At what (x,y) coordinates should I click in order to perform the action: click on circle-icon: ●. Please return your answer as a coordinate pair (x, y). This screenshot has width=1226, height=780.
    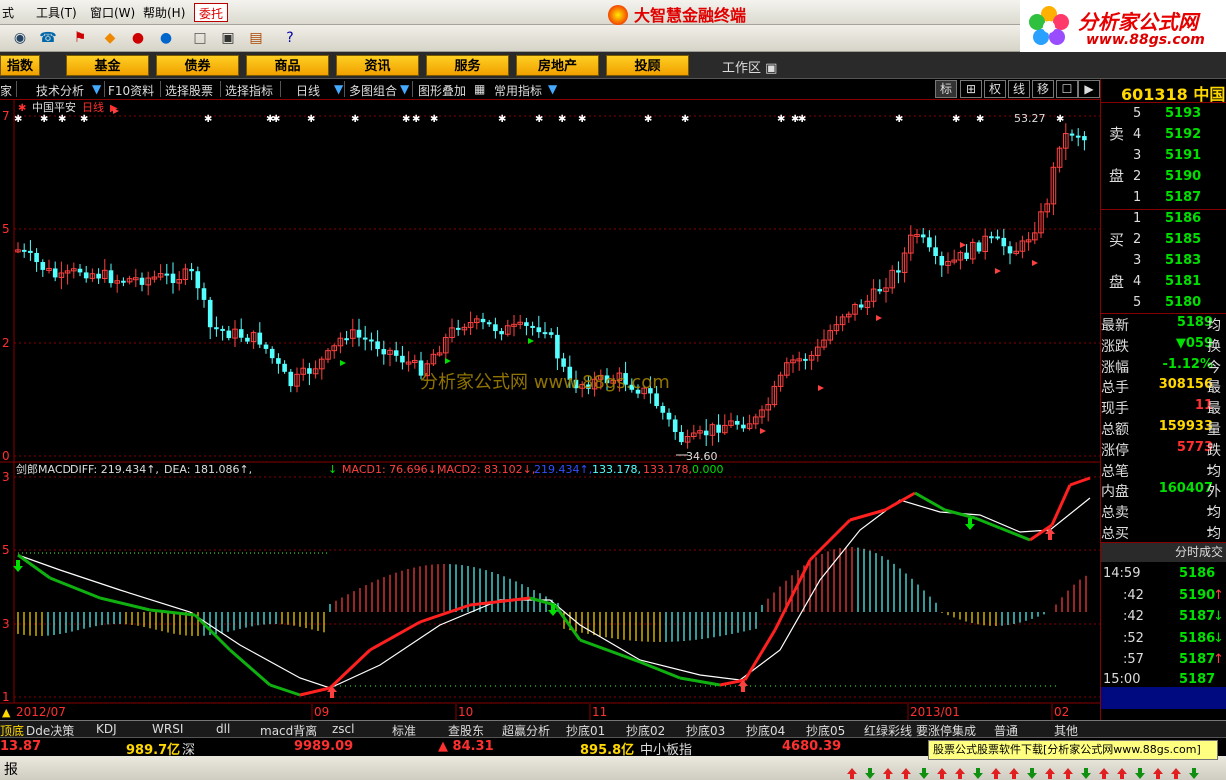
    Looking at the image, I should click on (138, 38).